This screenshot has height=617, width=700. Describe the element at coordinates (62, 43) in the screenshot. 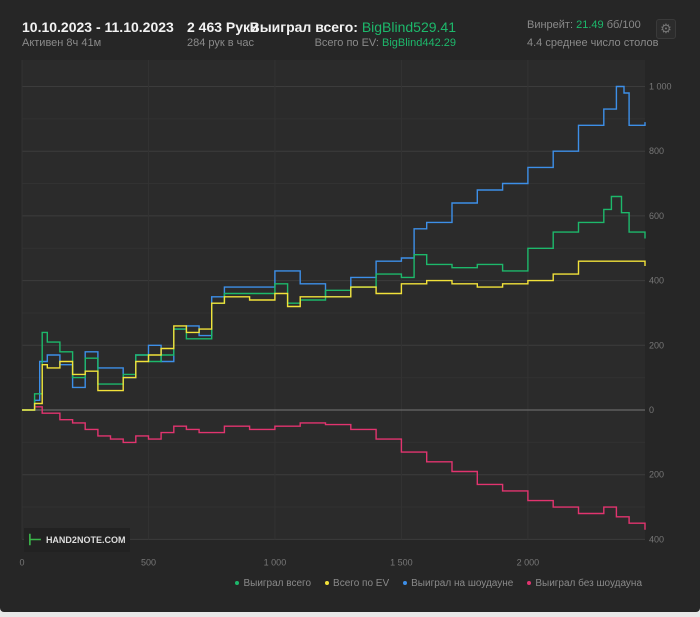

I see `active-time: Активен 8ч 41м` at that location.